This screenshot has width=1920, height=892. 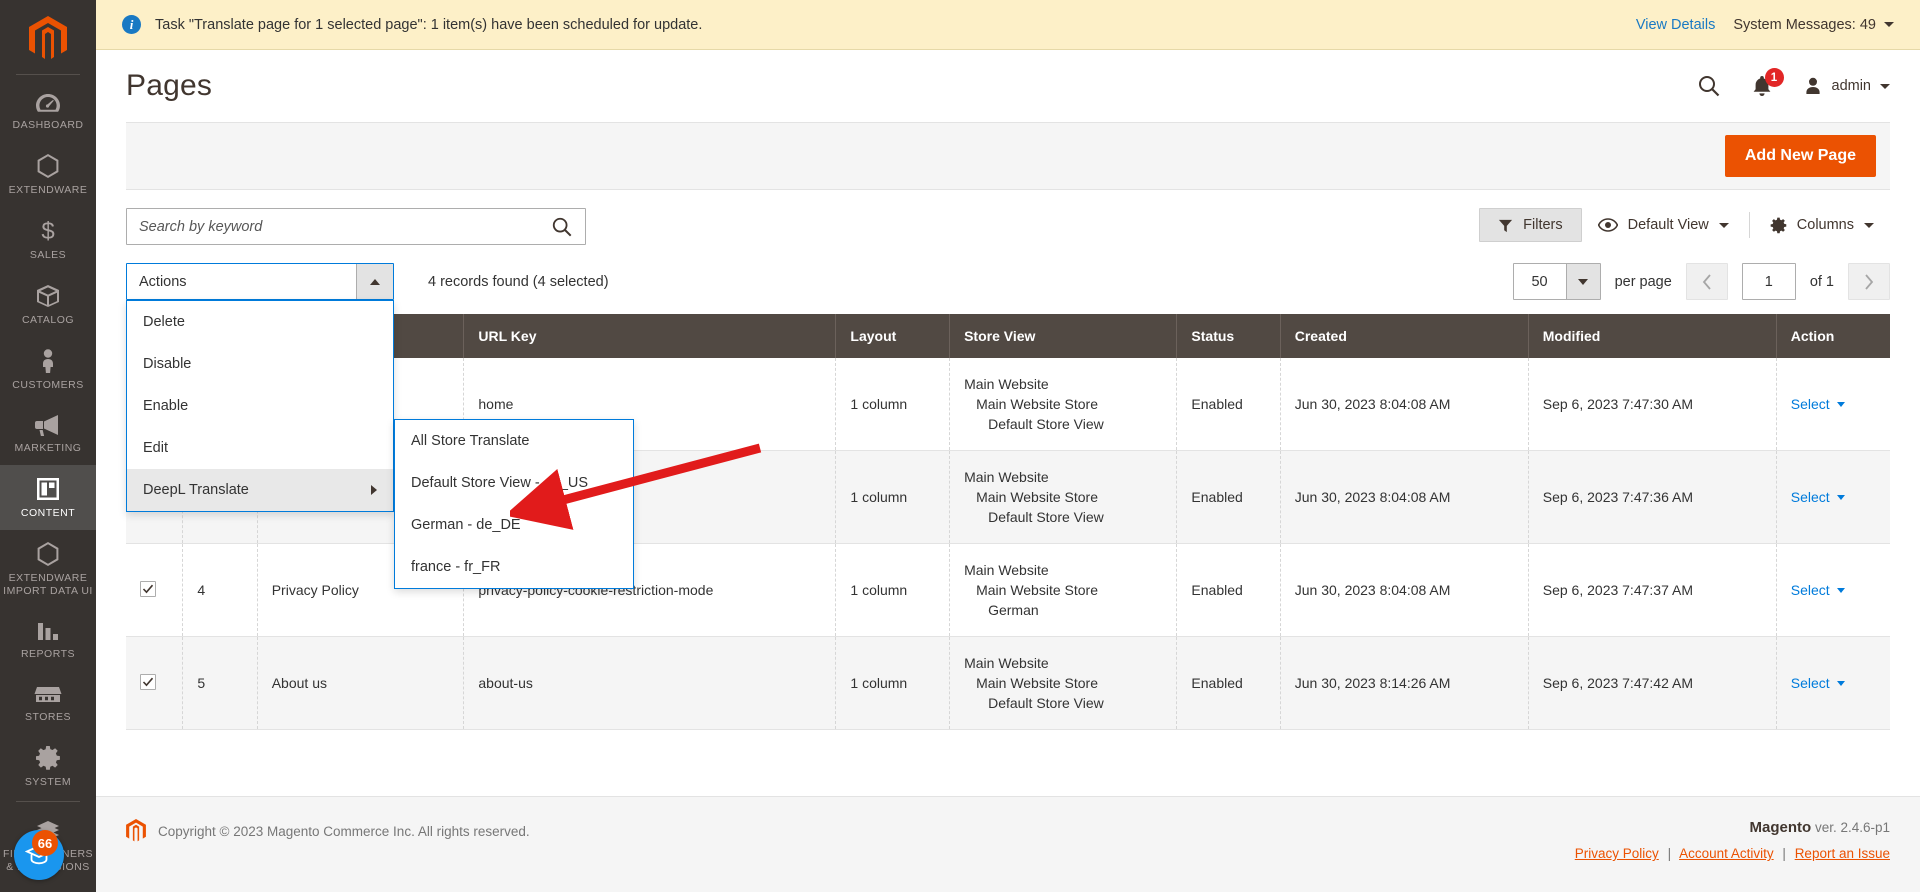 I want to click on magento-logo, so click(x=48, y=39).